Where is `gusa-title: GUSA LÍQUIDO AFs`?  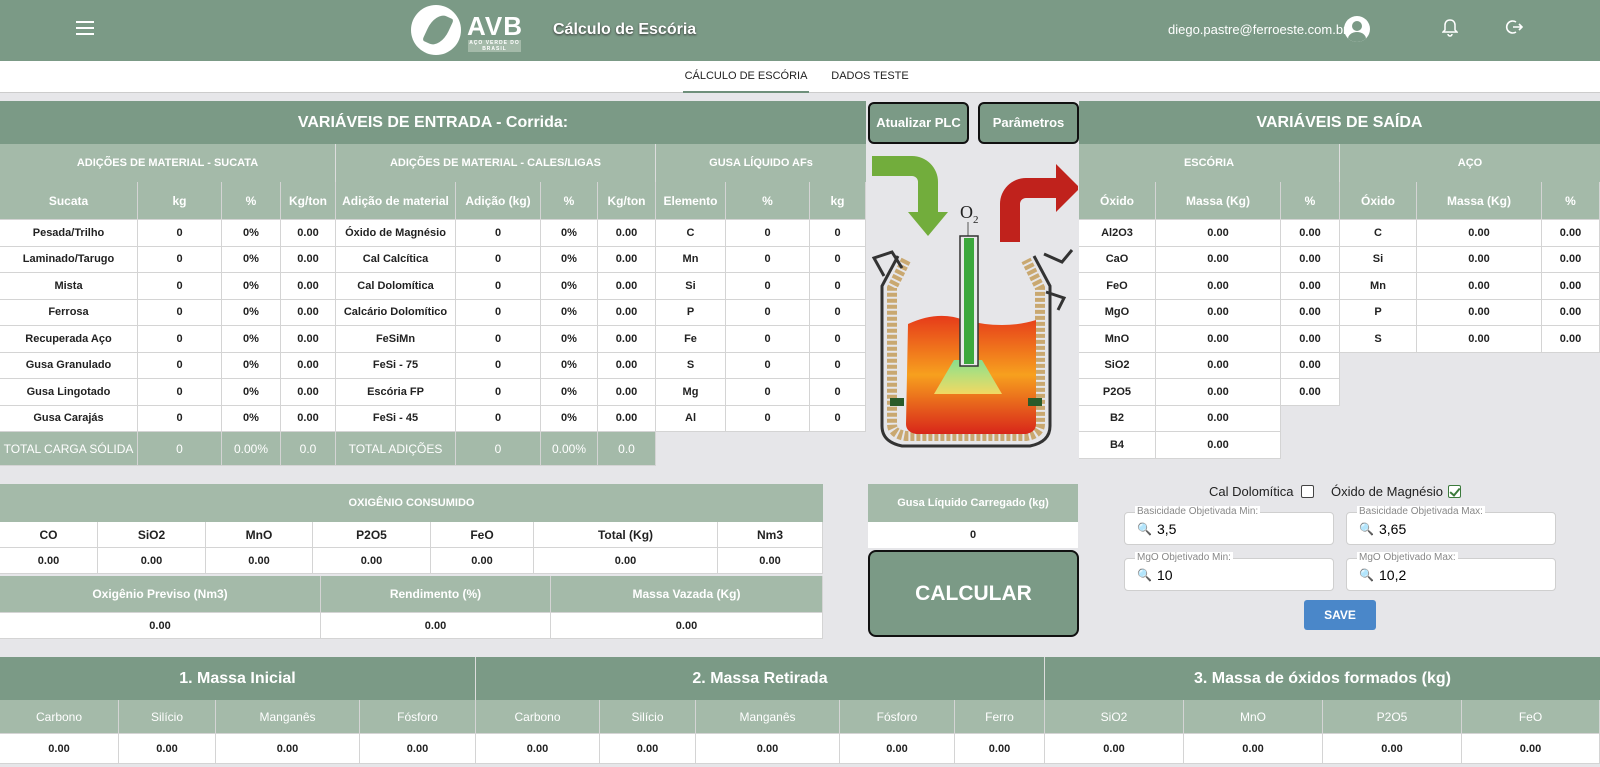
gusa-title: GUSA LÍQUIDO AFs is located at coordinates (761, 163).